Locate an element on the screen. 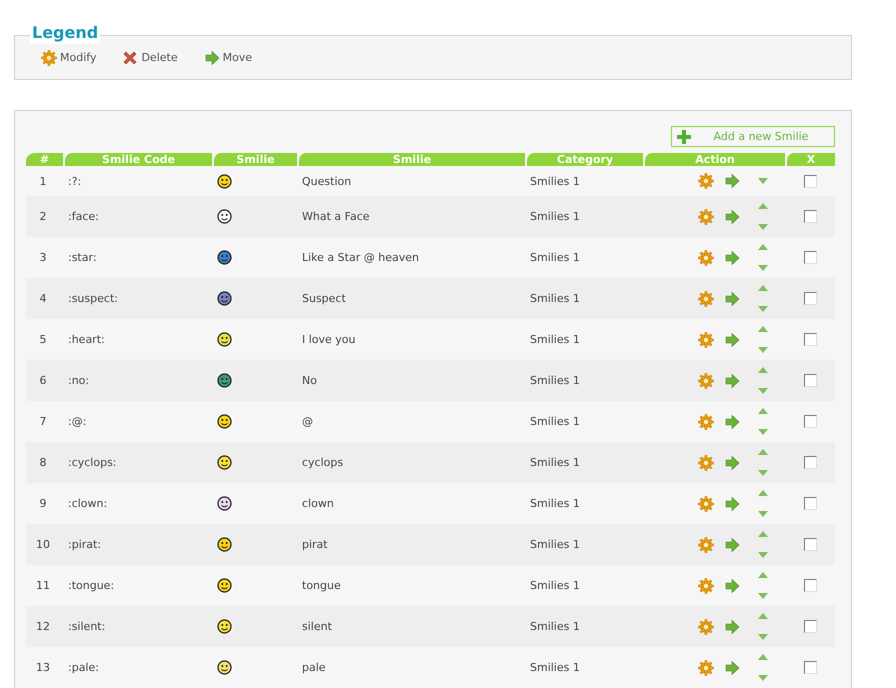 The image size is (896, 688). row-number: 3 is located at coordinates (43, 257).